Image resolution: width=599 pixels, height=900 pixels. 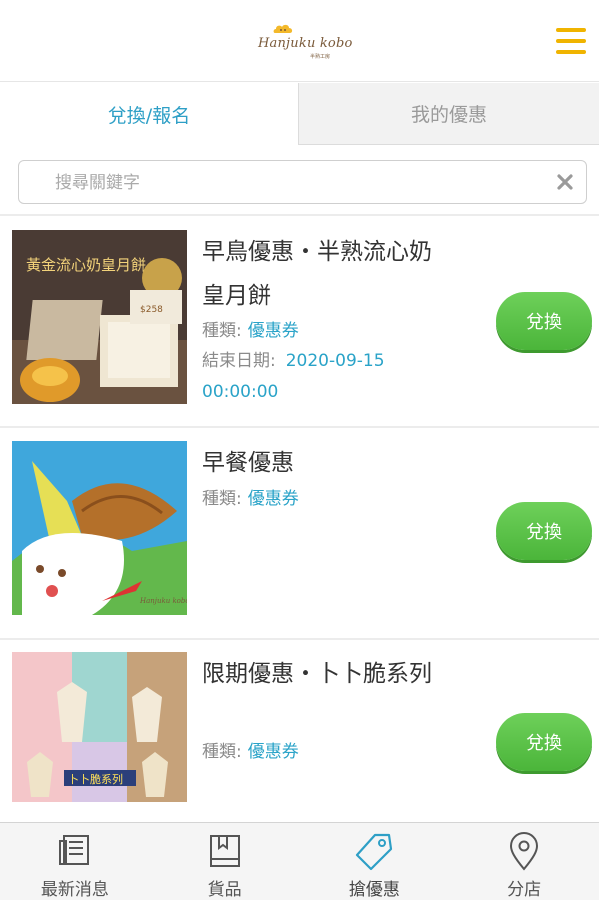 What do you see at coordinates (524, 851) in the screenshot?
I see `location-pin-icon` at bounding box center [524, 851].